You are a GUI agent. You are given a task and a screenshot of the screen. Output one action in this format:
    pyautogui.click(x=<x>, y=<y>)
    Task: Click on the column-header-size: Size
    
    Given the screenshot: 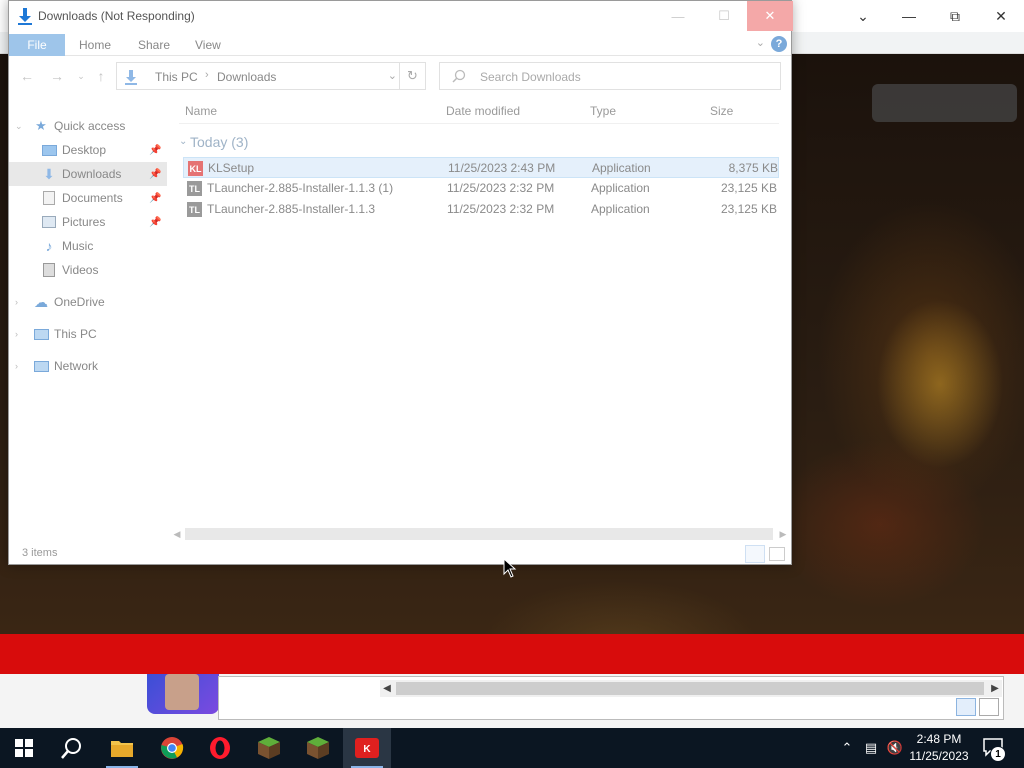 What is the action you would take?
    pyautogui.click(x=721, y=111)
    